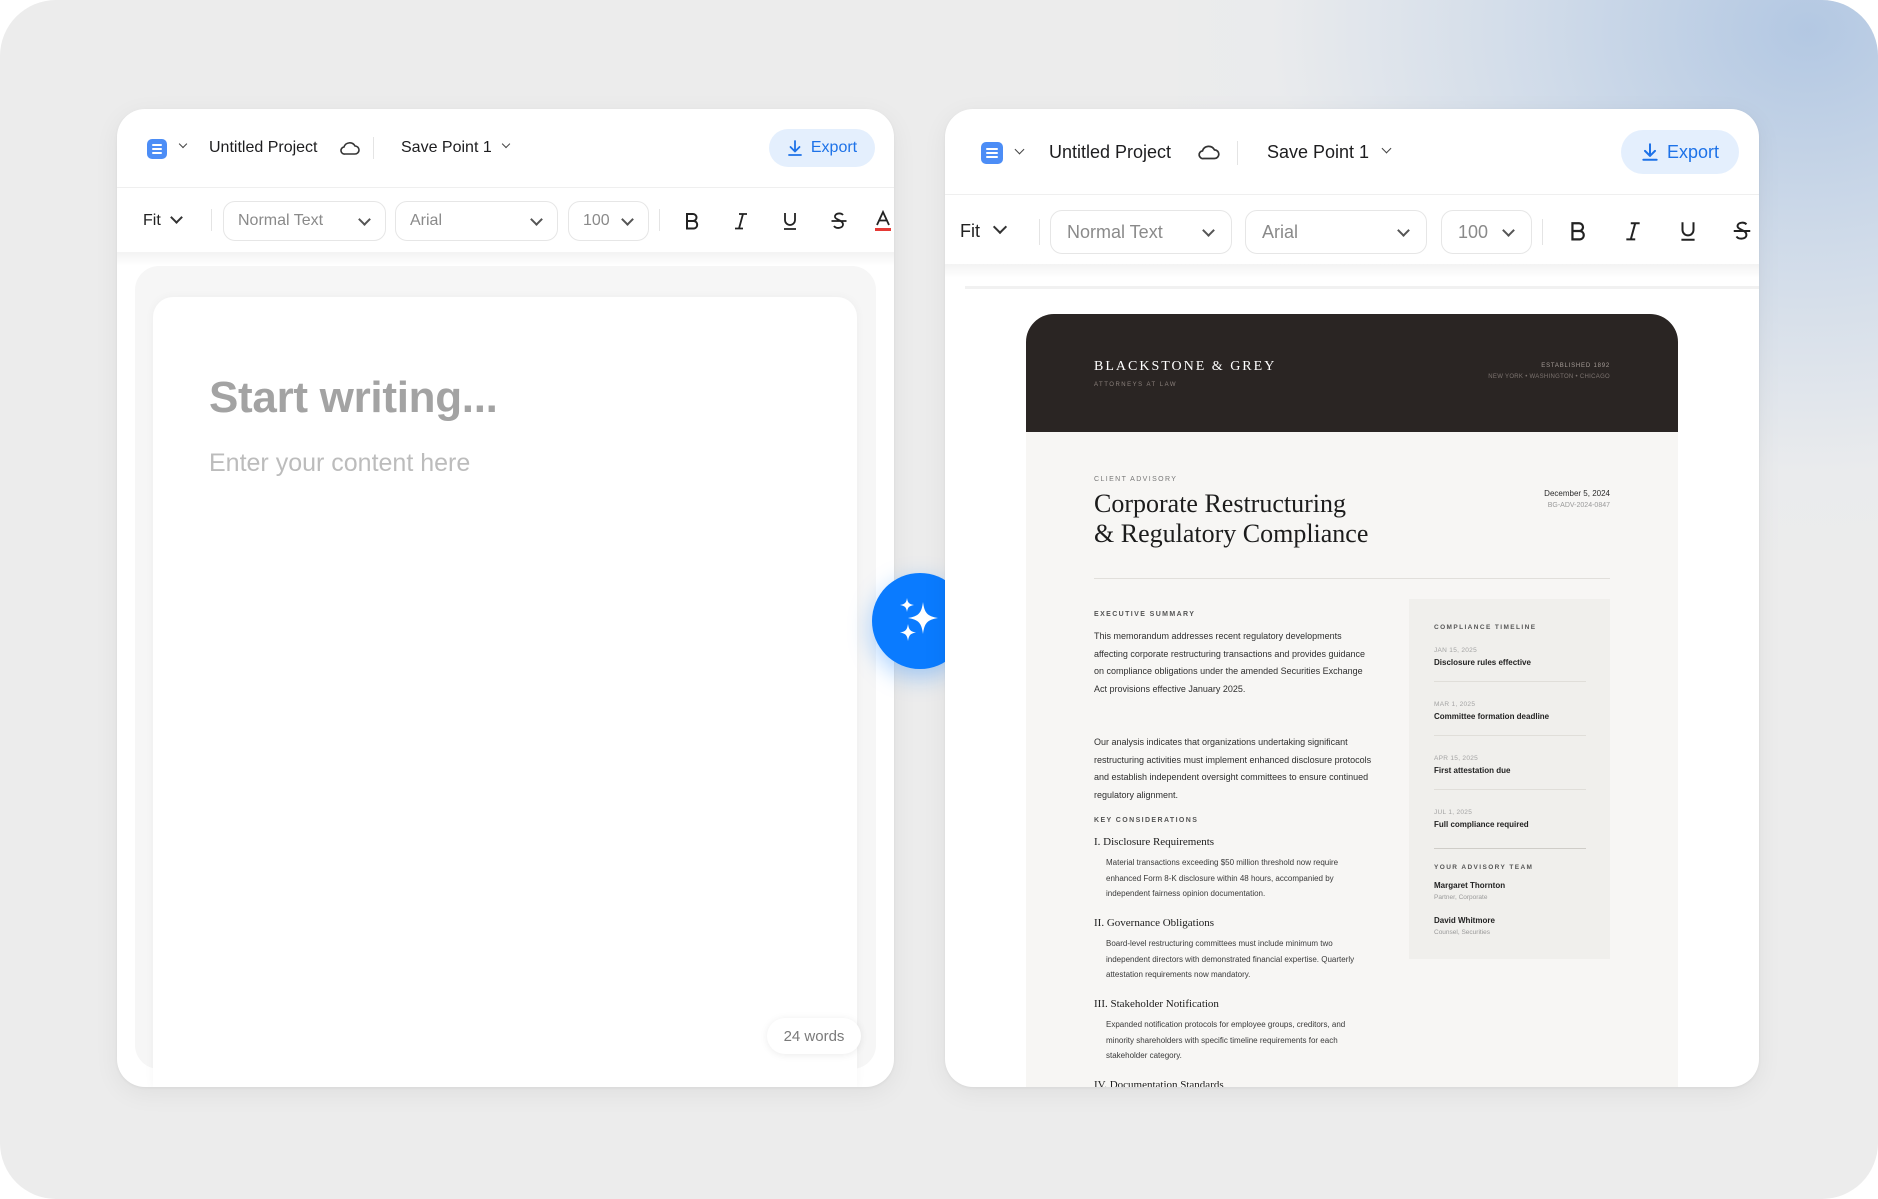  I want to click on timeline-item: Full compliance required, so click(1481, 824).